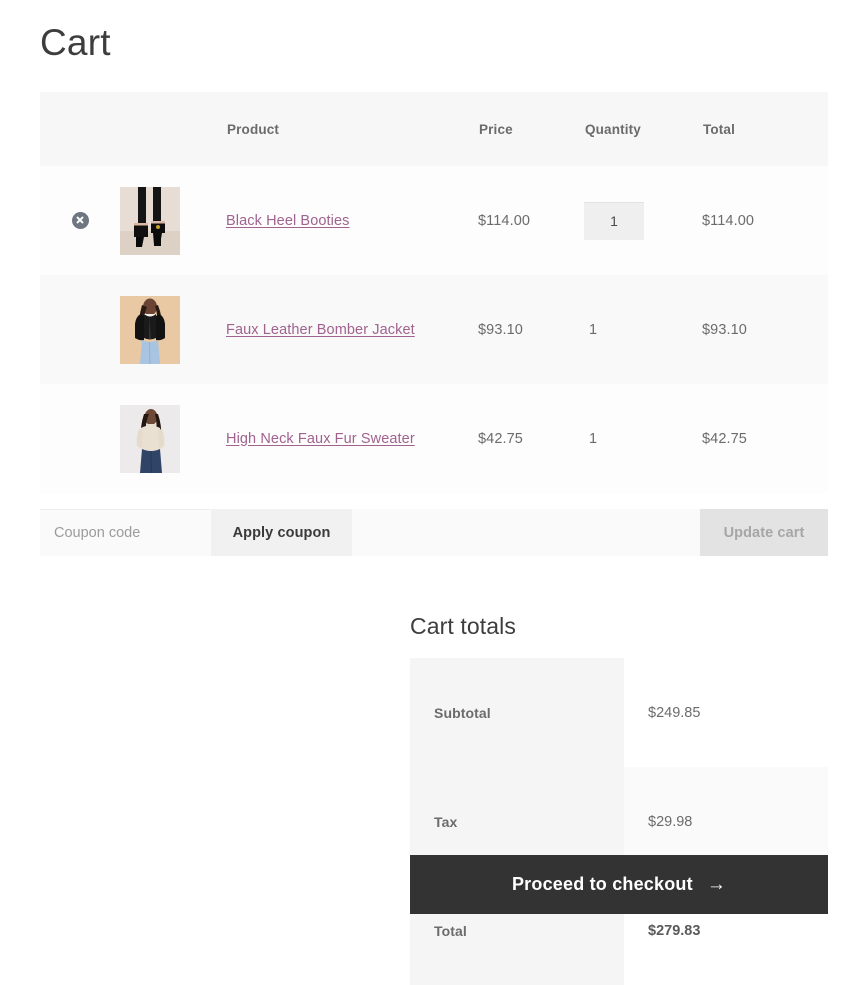 This screenshot has width=853, height=985. I want to click on proceed-to-checkout-button: Proceed to checkout →, so click(619, 884).